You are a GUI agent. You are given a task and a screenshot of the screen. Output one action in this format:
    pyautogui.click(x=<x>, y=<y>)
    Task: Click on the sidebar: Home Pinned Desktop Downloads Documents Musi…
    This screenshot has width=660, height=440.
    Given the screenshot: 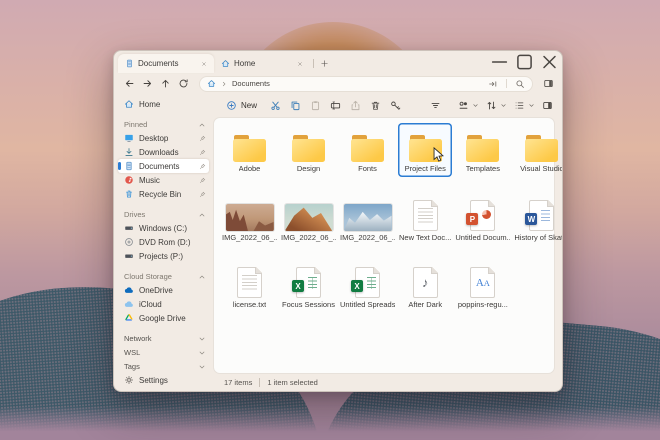 What is the action you would take?
    pyautogui.click(x=163, y=242)
    